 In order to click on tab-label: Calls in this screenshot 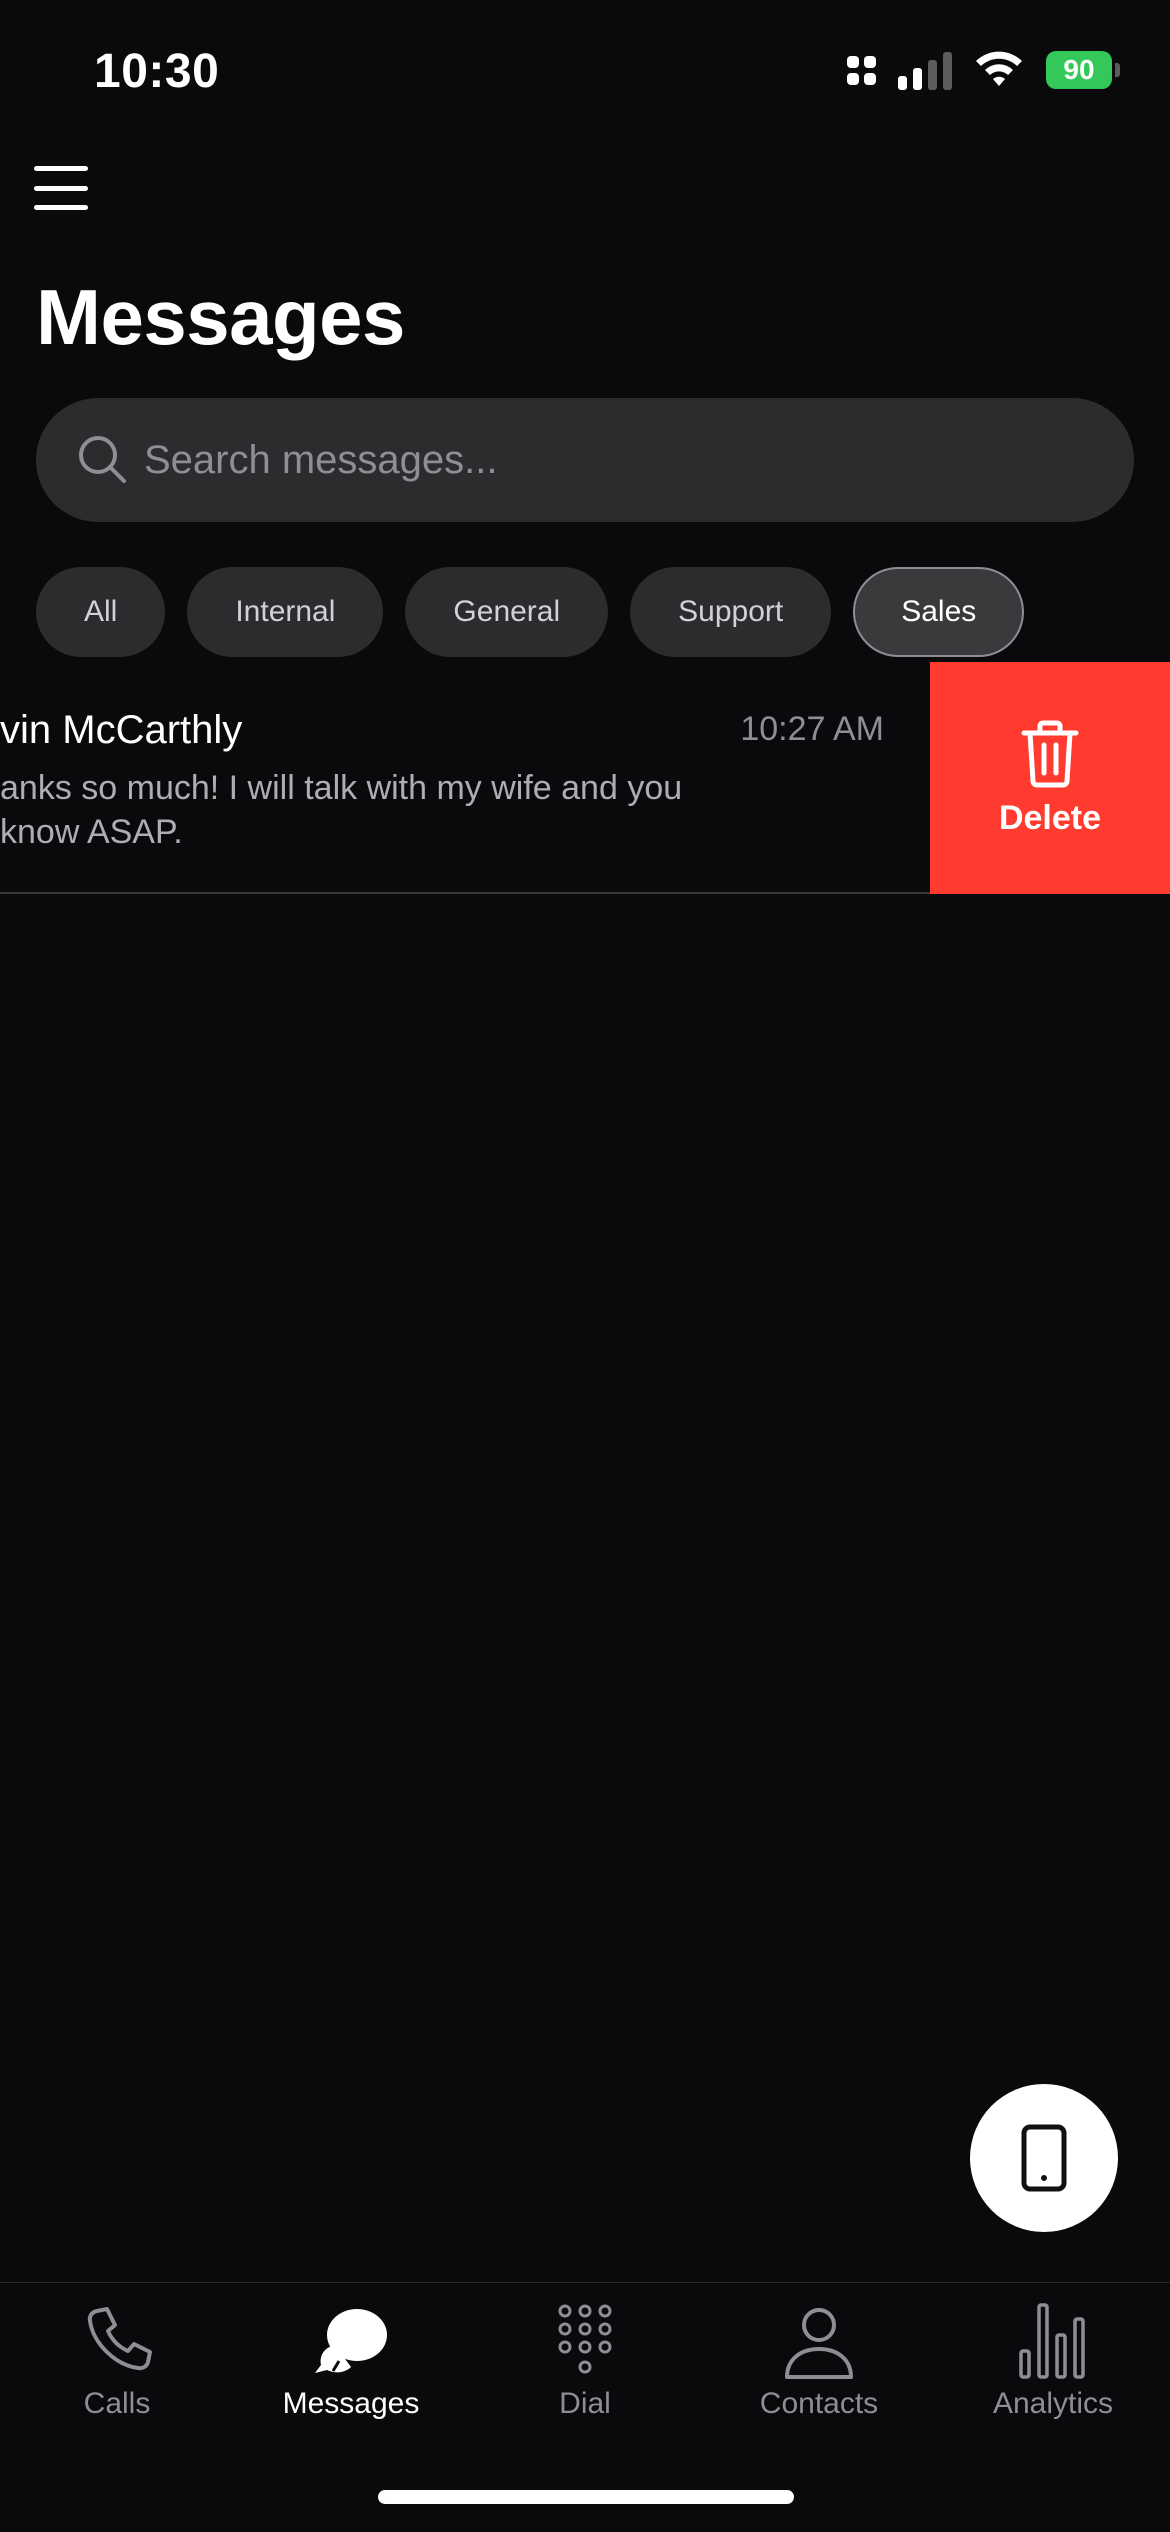, I will do `click(117, 2403)`.